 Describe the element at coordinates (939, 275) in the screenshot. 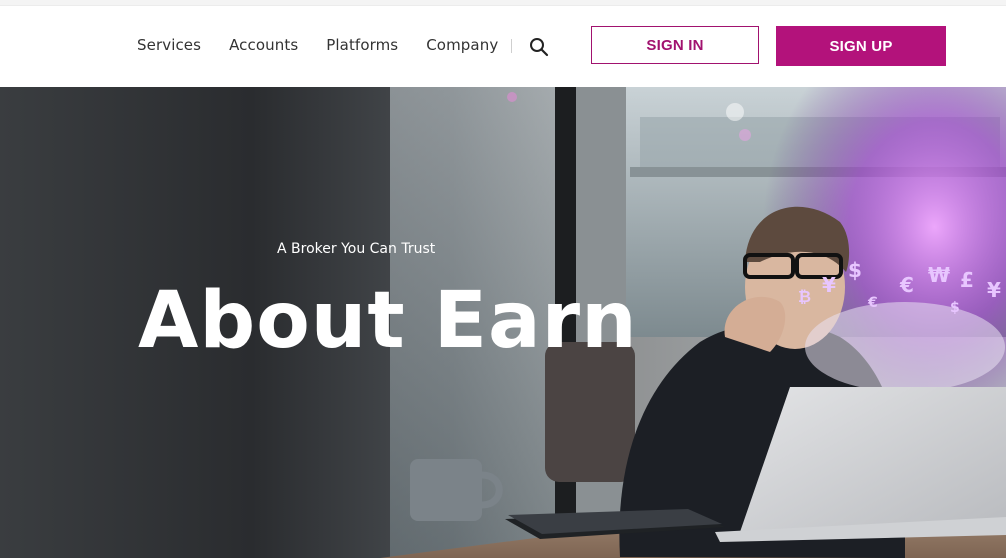

I see `currency-symbol: ₩` at that location.